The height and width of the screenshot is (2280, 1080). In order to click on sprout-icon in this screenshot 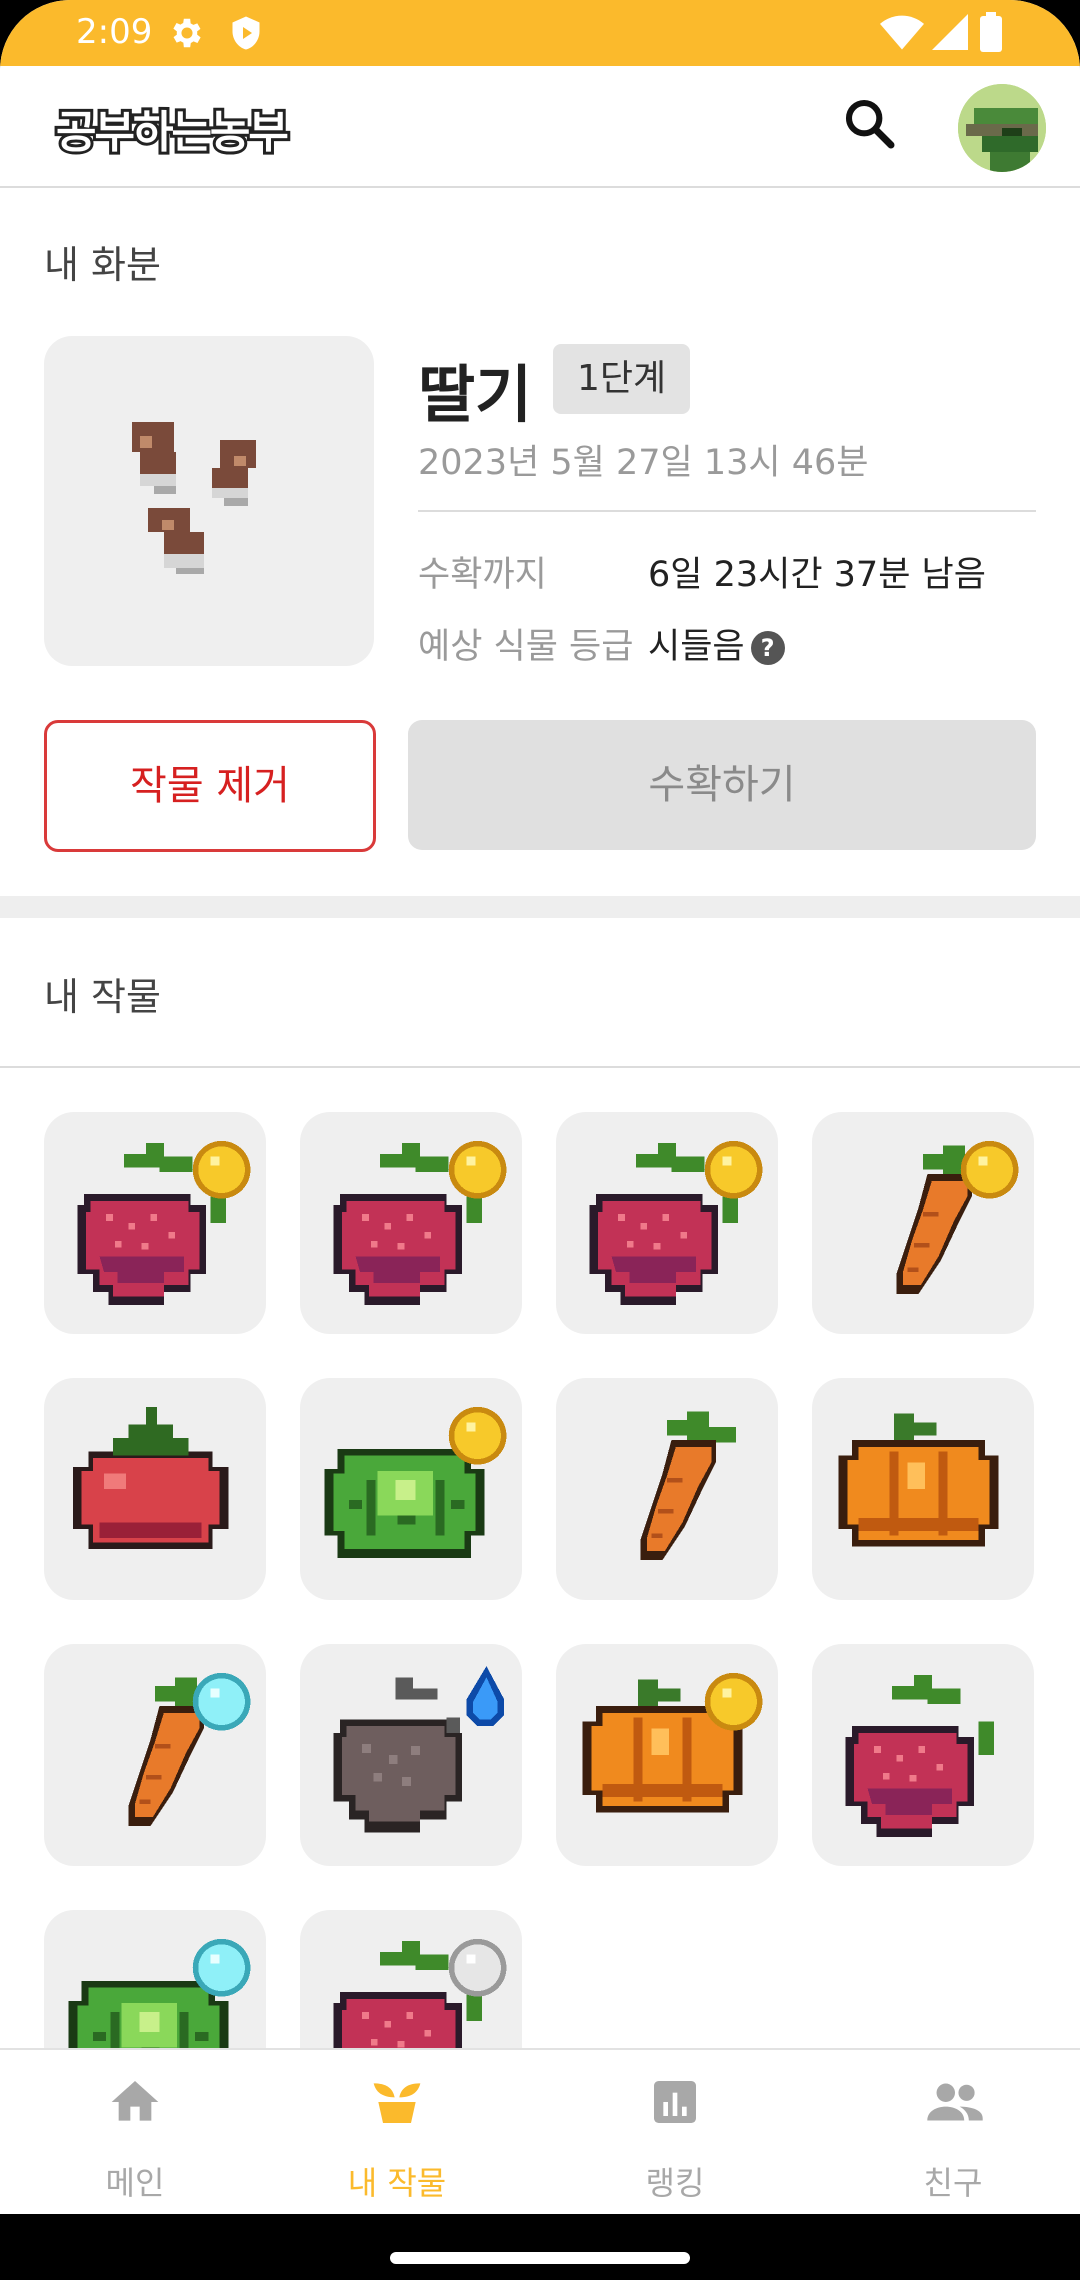, I will do `click(397, 2103)`.